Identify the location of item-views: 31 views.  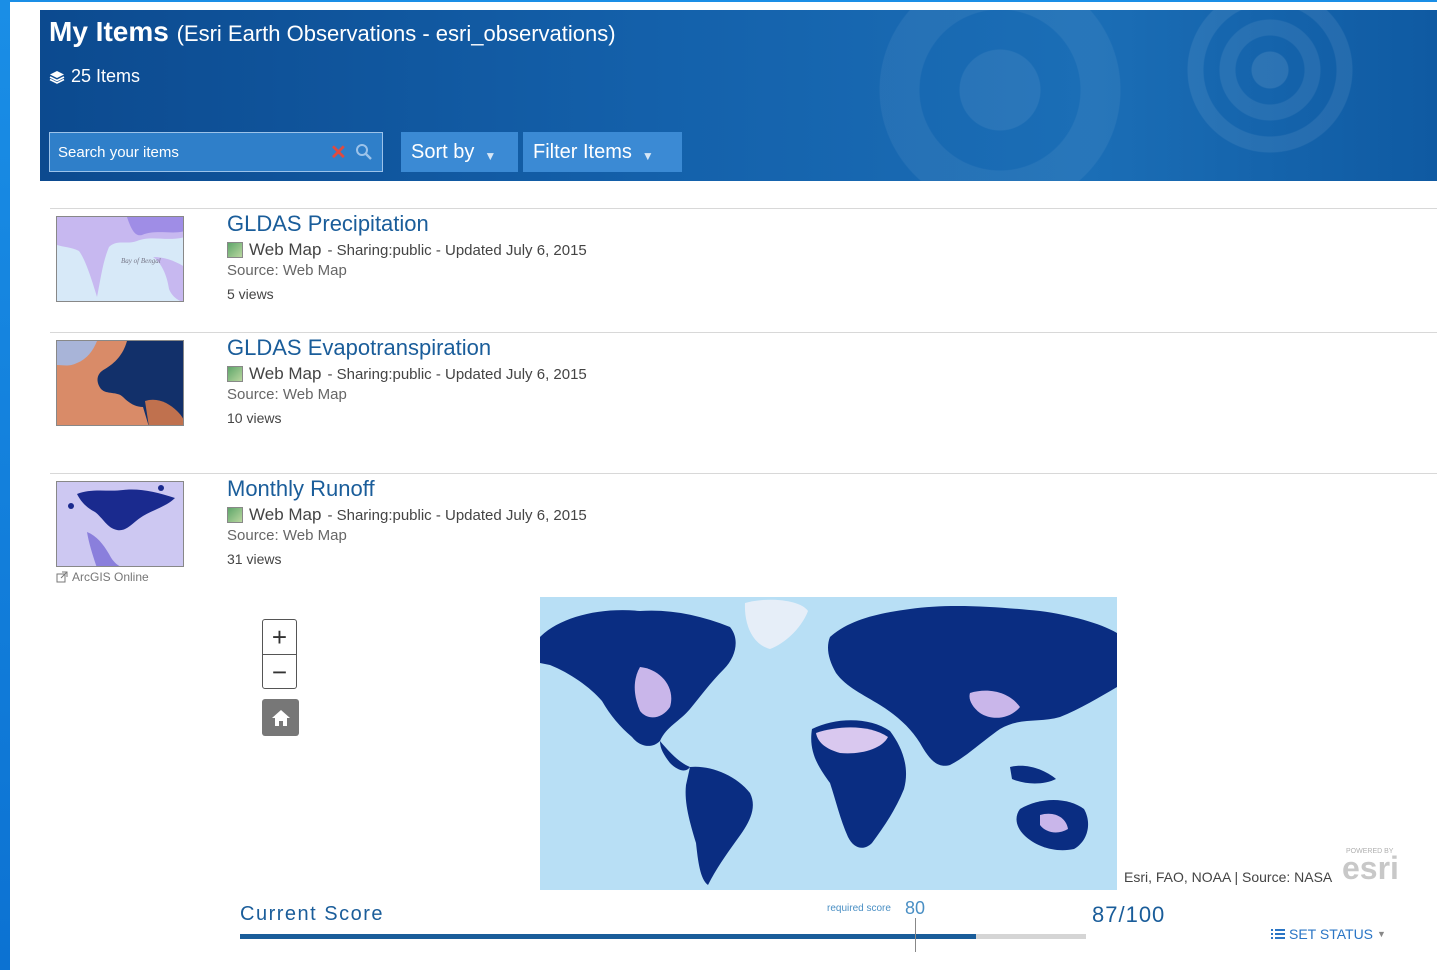
(254, 559).